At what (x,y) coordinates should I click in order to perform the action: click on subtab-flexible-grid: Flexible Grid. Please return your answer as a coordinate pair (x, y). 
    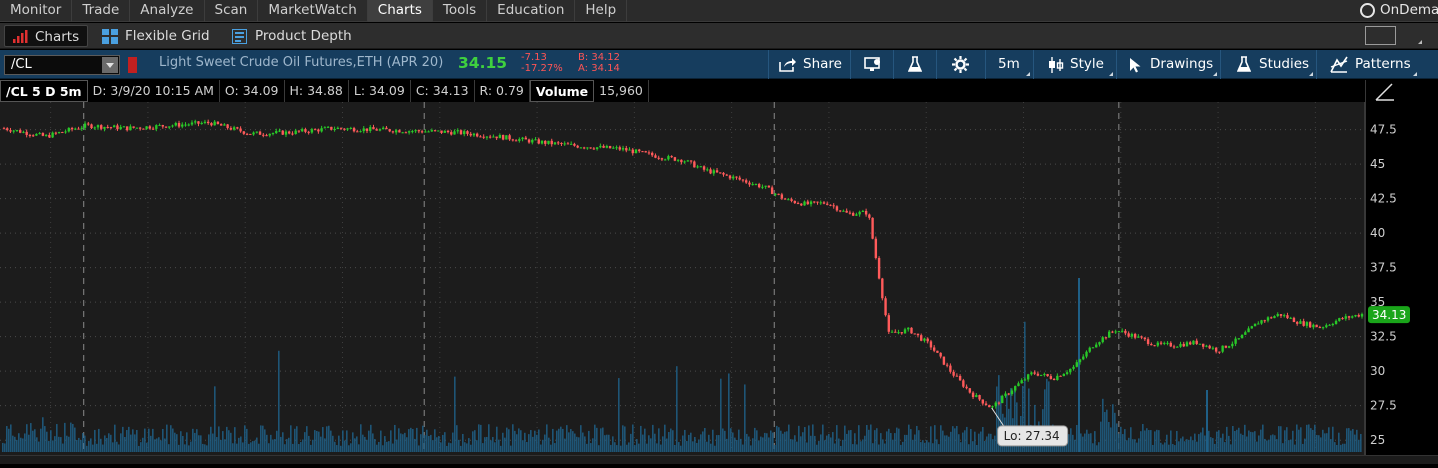
    Looking at the image, I should click on (156, 36).